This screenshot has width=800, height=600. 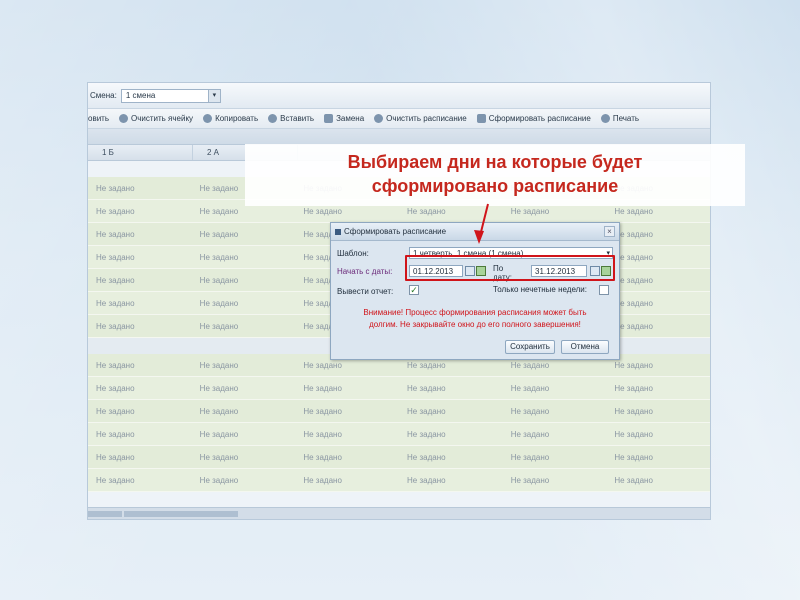 I want to click on column-header-1b: 1 Б, so click(x=140, y=152).